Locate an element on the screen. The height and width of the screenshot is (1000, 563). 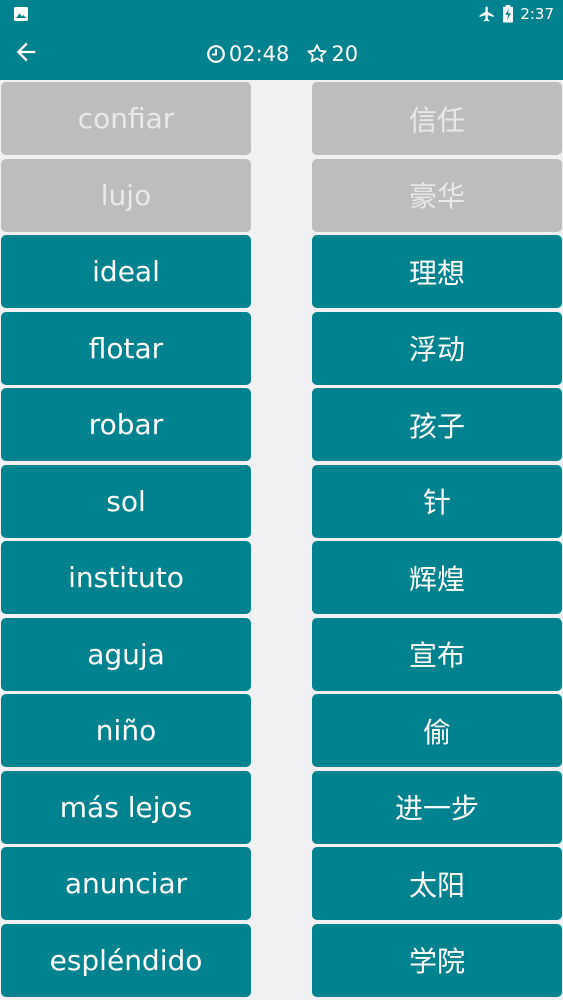
status-bar: 2:37 is located at coordinates (281, 14).